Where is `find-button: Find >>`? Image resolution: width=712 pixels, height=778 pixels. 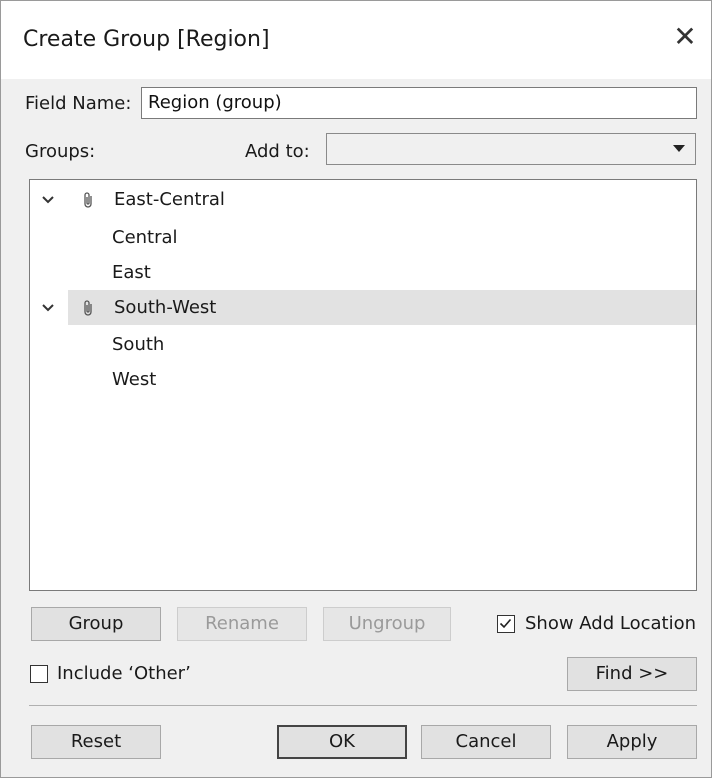 find-button: Find >> is located at coordinates (632, 674).